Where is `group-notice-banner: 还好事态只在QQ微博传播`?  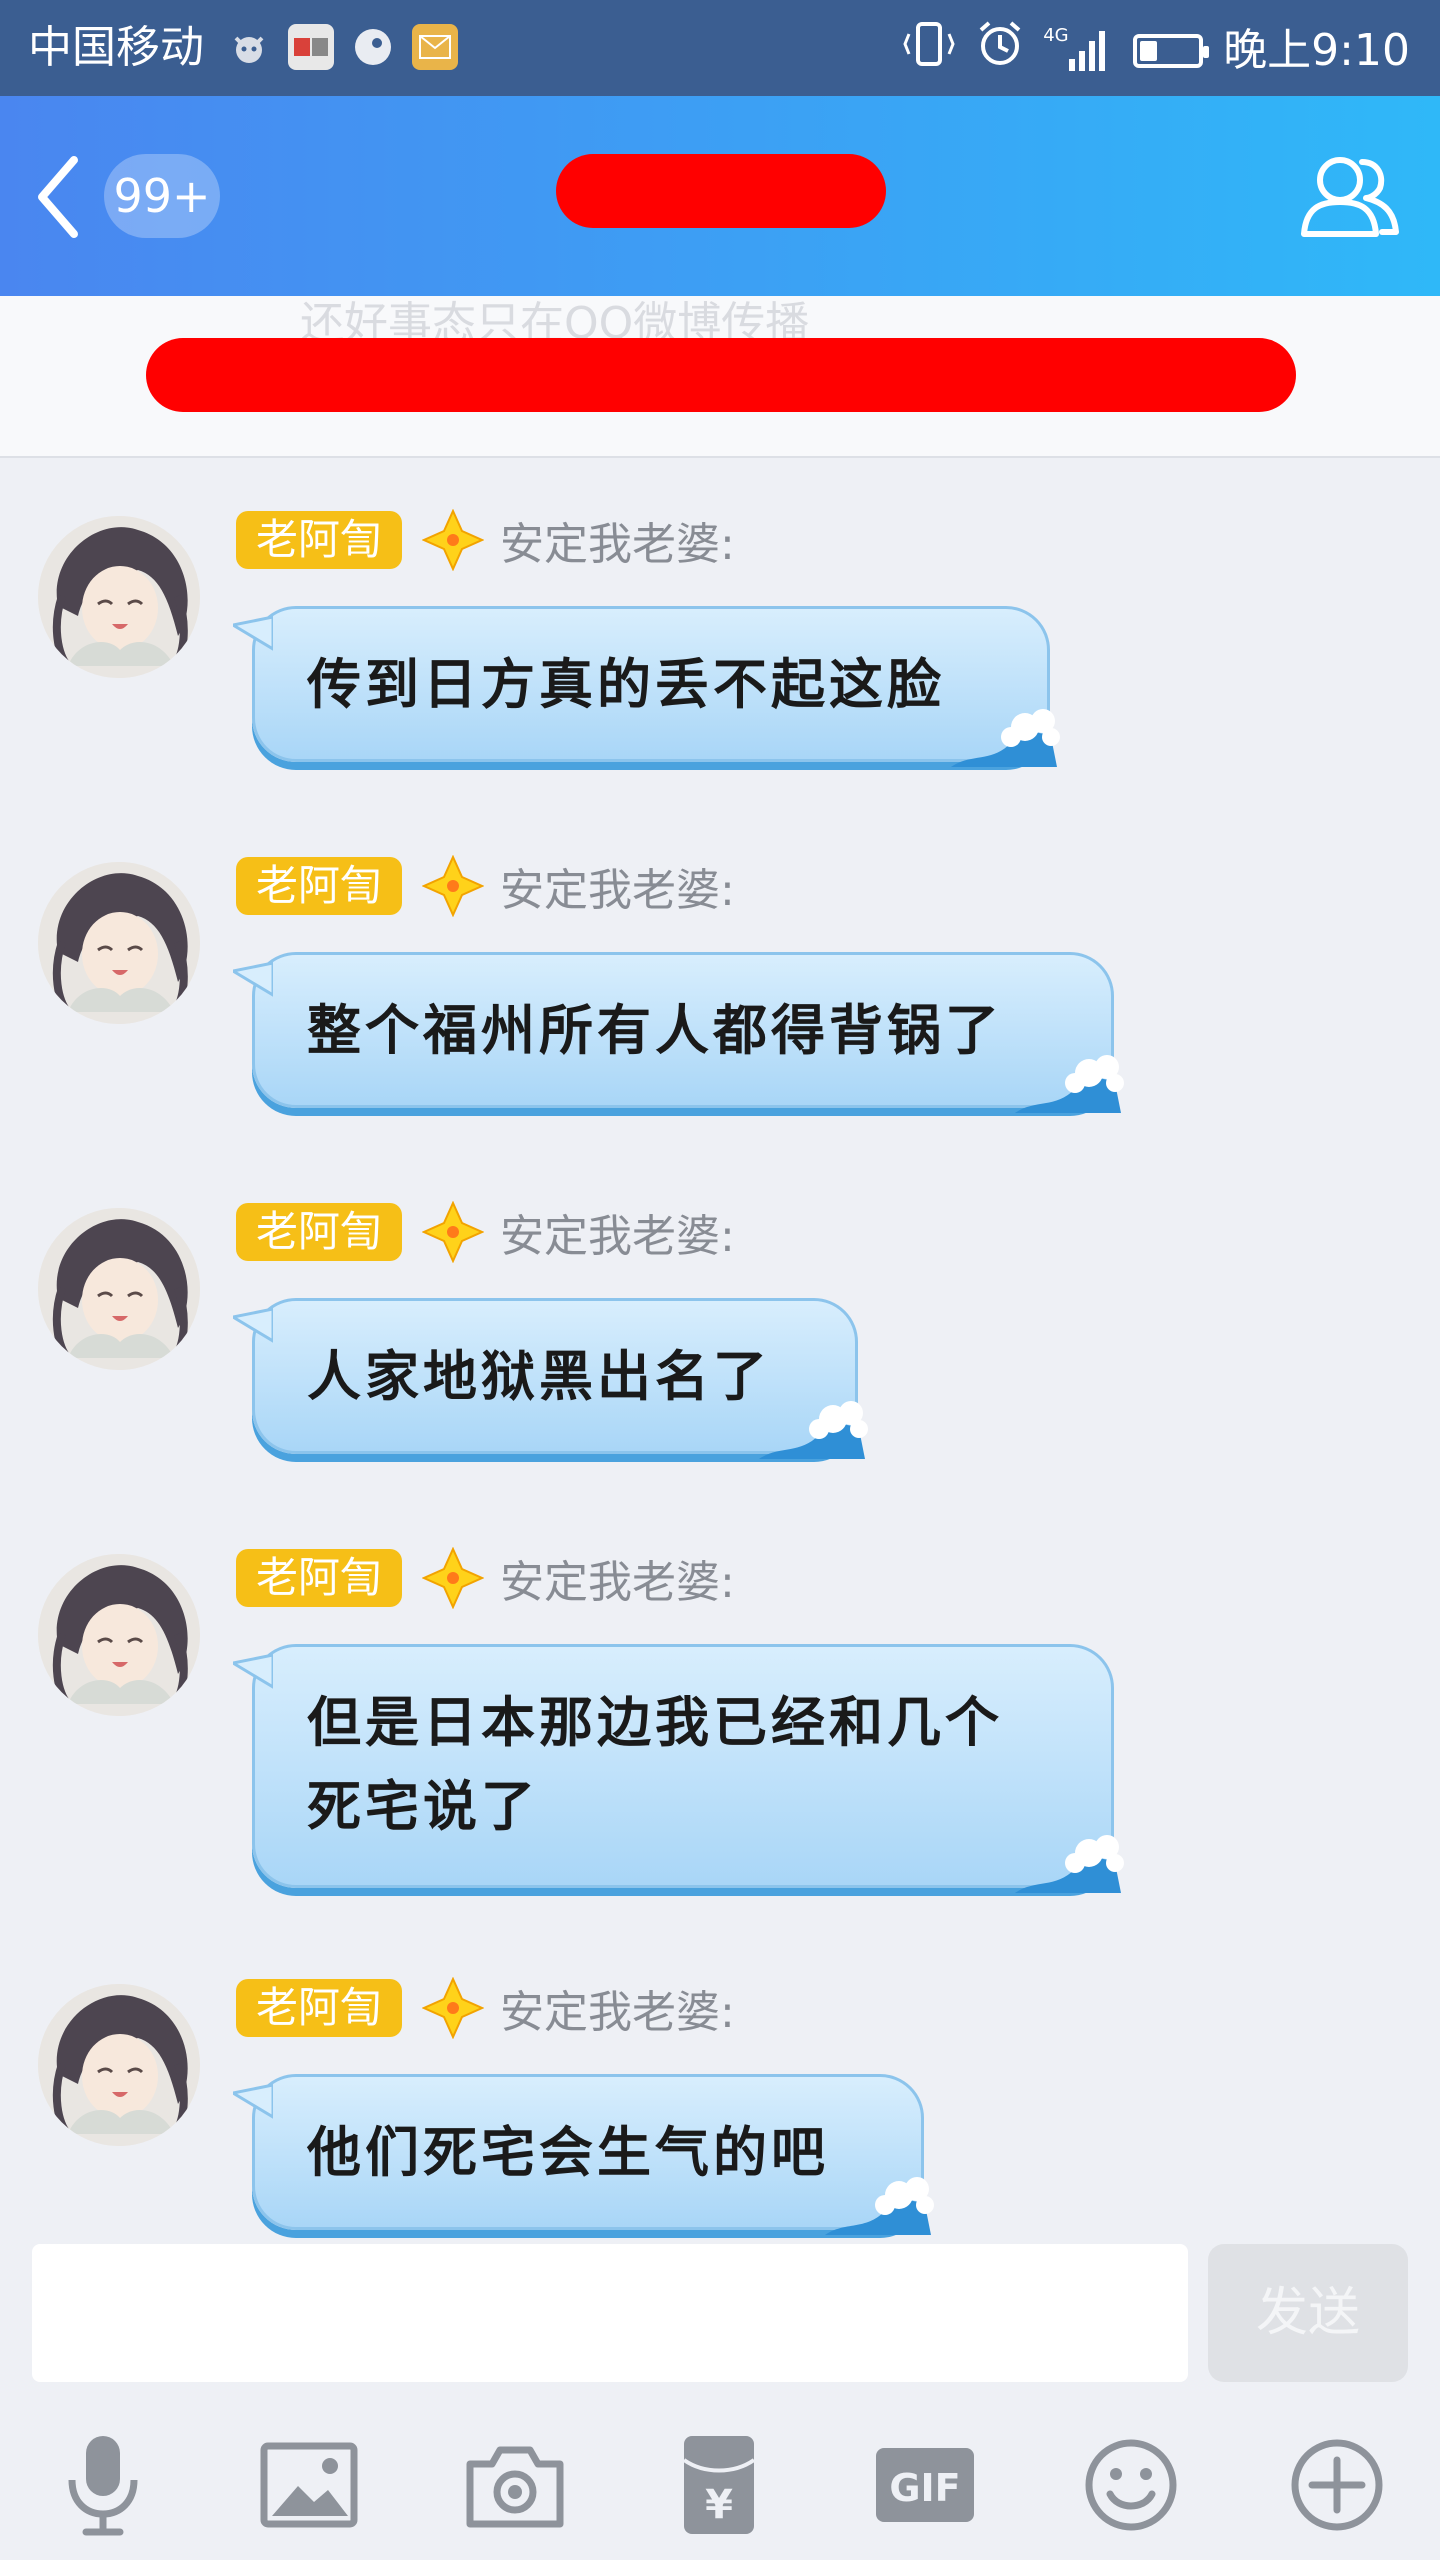 group-notice-banner: 还好事态只在QQ微博传播 is located at coordinates (720, 377).